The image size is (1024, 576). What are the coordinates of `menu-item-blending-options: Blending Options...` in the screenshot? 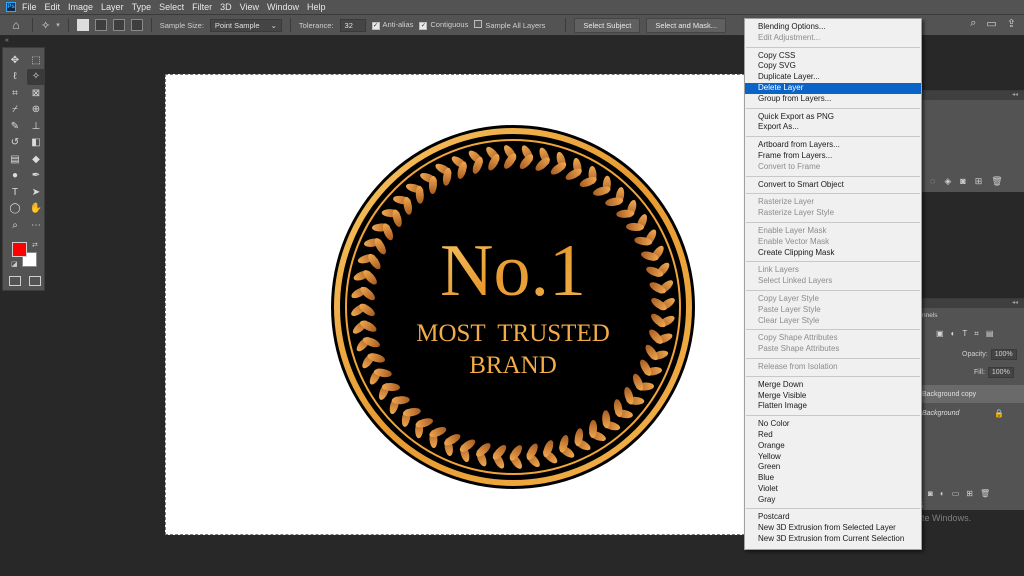 It's located at (833, 27).